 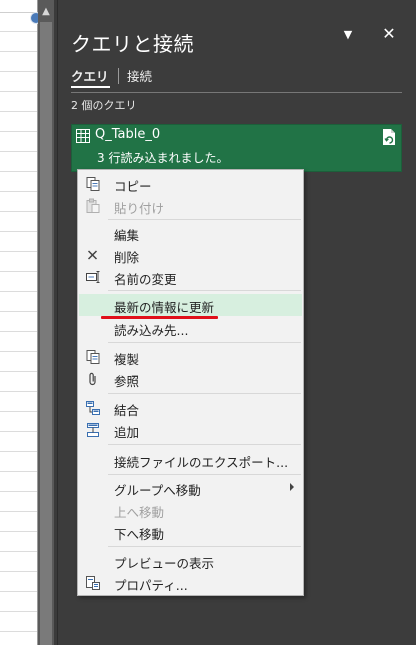 What do you see at coordinates (132, 44) in the screenshot?
I see `pane-title: クエリと接続` at bounding box center [132, 44].